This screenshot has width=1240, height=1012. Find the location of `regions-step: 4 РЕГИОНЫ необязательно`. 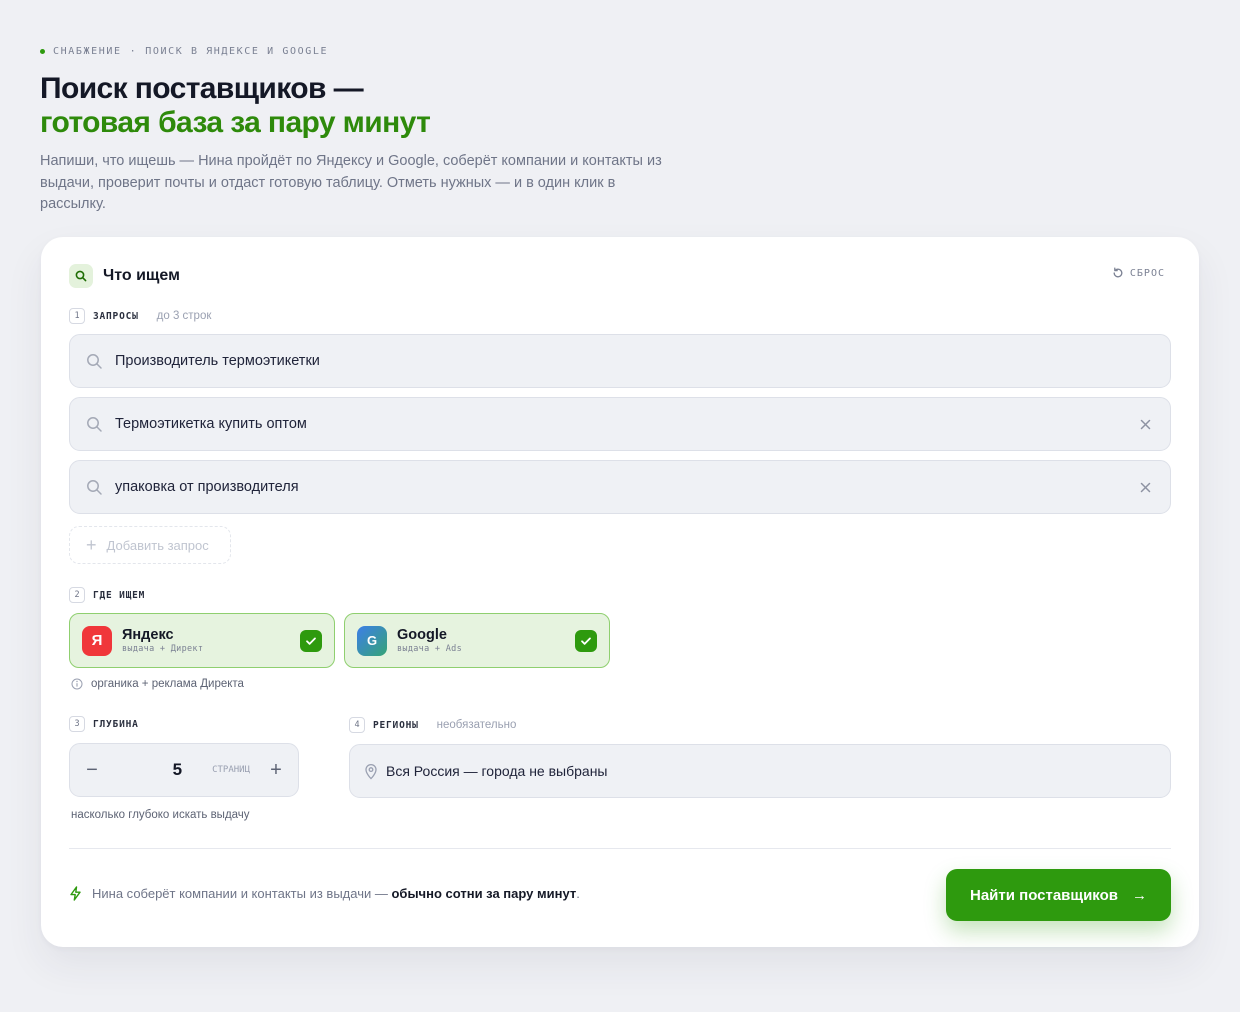

regions-step: 4 РЕГИОНЫ необязательно is located at coordinates (432, 725).